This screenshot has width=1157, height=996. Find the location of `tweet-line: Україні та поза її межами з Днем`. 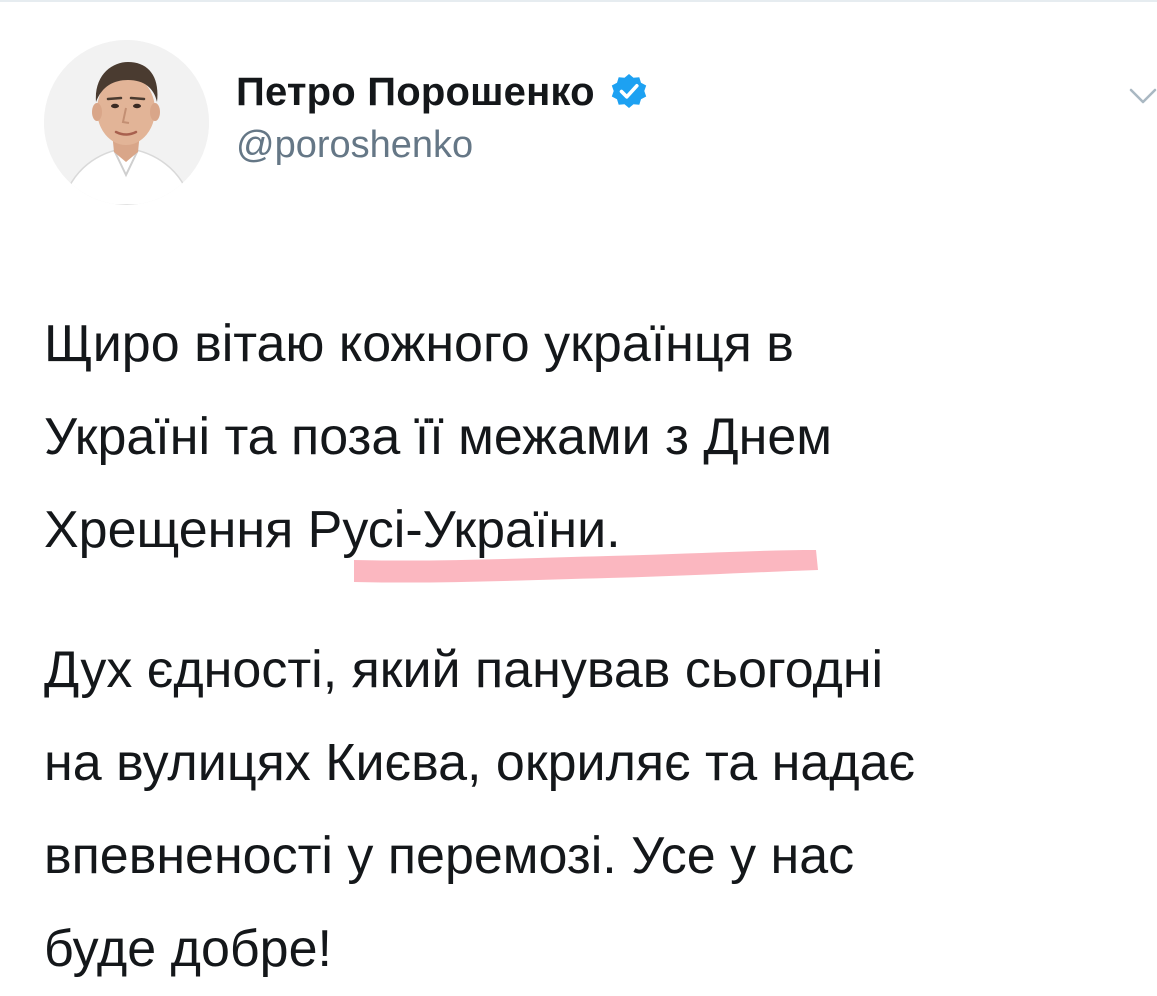

tweet-line: Україні та поза її межами з Днем is located at coordinates (438, 437).